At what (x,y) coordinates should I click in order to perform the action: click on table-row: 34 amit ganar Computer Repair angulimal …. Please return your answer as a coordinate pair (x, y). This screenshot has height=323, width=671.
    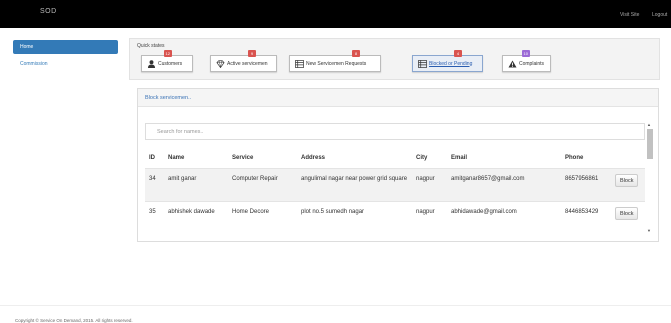
    Looking at the image, I should click on (395, 184).